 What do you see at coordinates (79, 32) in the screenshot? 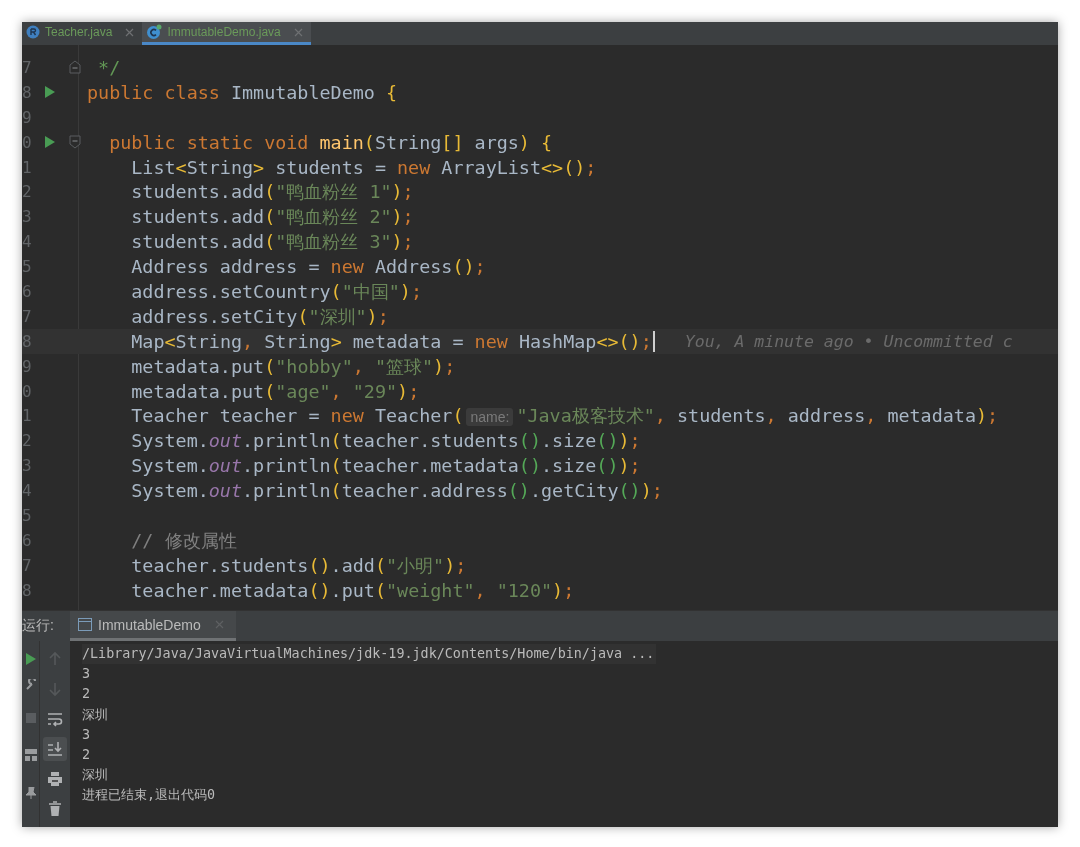
I see `tab-label: Teacher.java` at bounding box center [79, 32].